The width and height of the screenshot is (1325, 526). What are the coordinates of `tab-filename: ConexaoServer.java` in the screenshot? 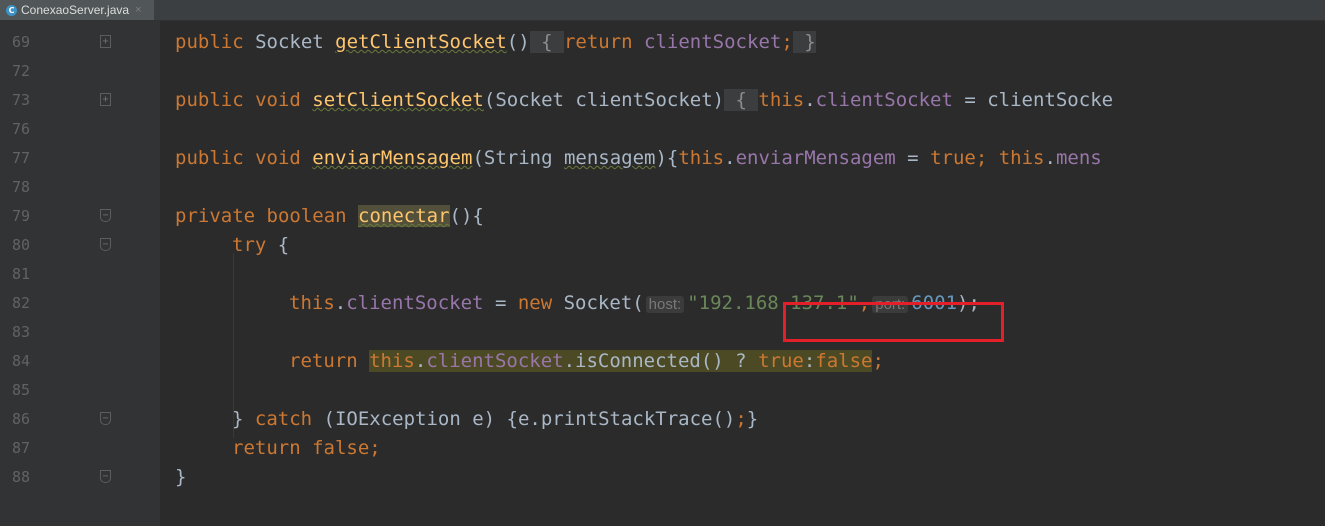 It's located at (75, 10).